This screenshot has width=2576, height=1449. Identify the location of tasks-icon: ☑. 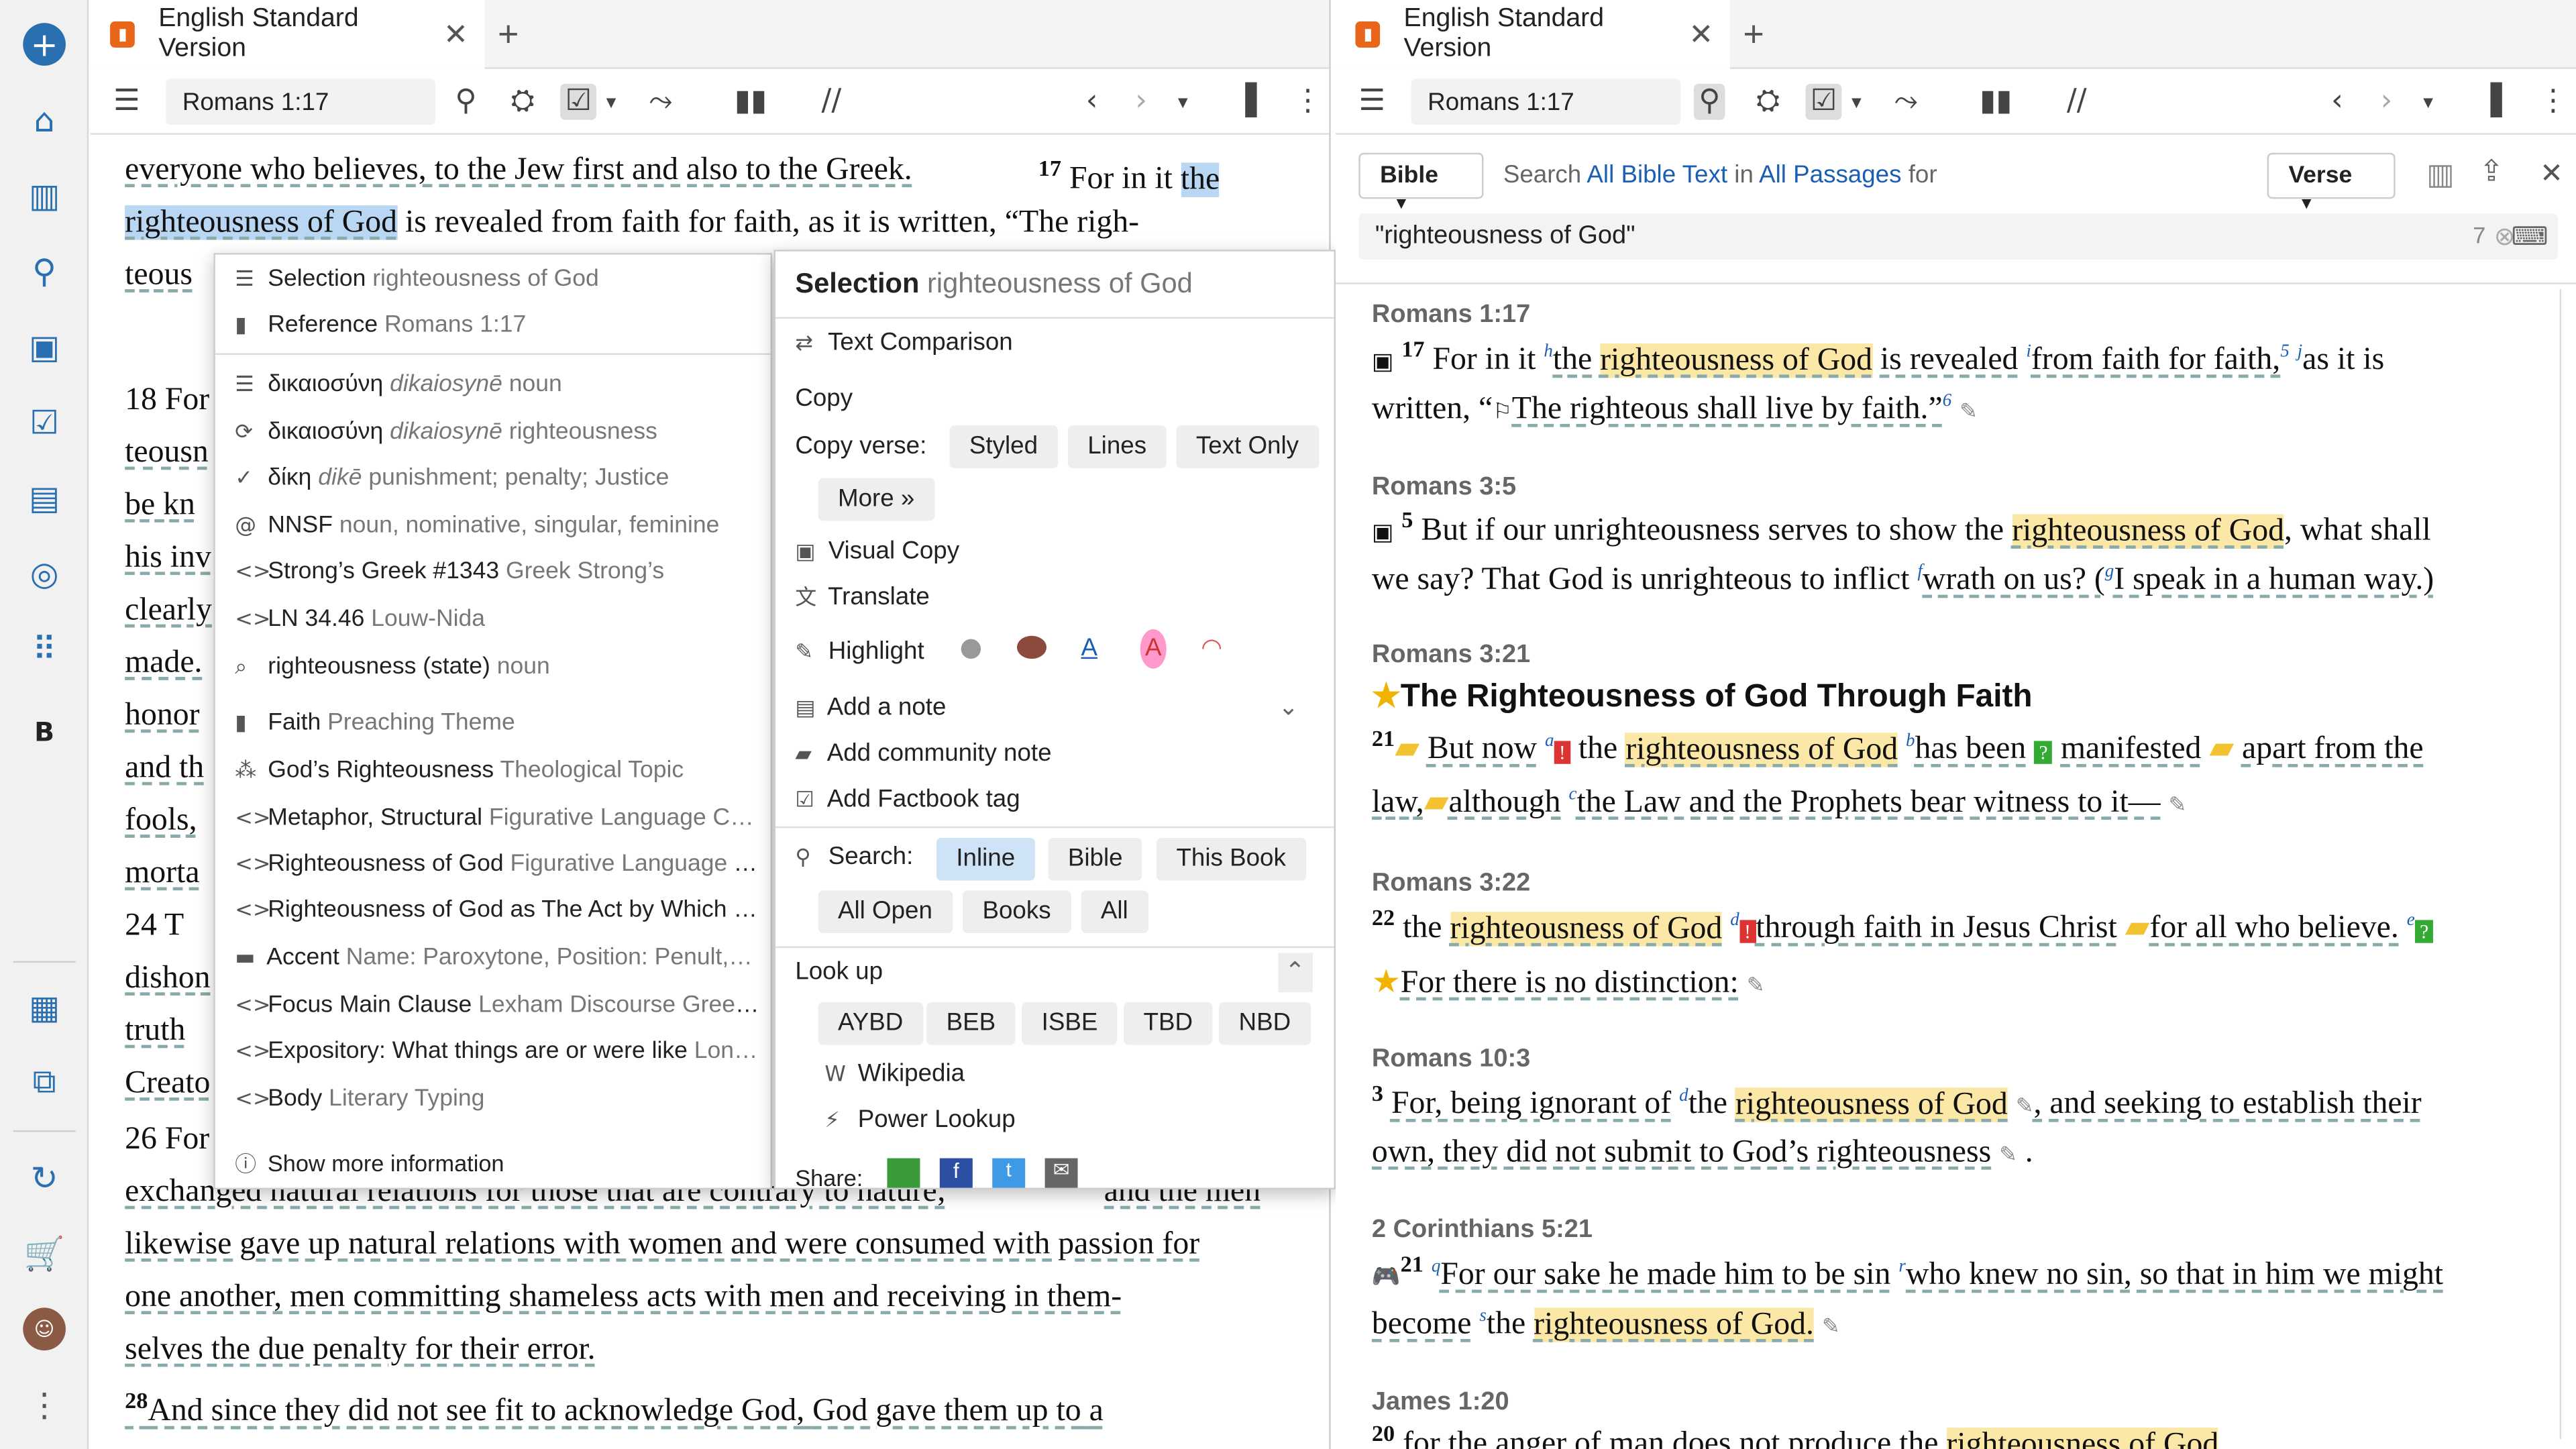
(44, 422).